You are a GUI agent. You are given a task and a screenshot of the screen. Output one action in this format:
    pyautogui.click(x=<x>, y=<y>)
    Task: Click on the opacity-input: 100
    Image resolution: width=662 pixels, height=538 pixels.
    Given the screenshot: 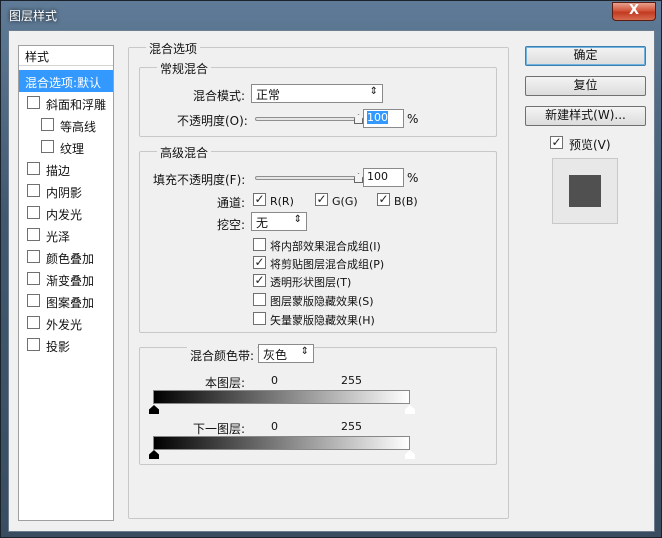 What is the action you would take?
    pyautogui.click(x=383, y=118)
    